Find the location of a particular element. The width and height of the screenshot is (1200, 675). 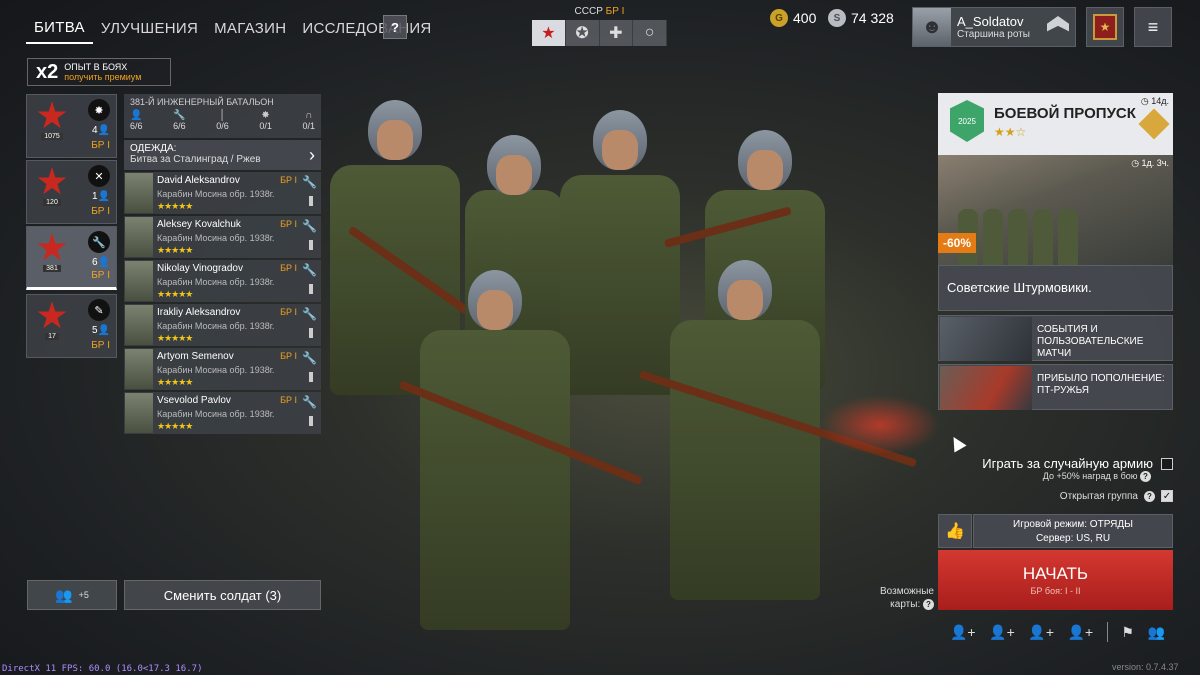

tab-germany-cross-icon: ✚ is located at coordinates (616, 33).